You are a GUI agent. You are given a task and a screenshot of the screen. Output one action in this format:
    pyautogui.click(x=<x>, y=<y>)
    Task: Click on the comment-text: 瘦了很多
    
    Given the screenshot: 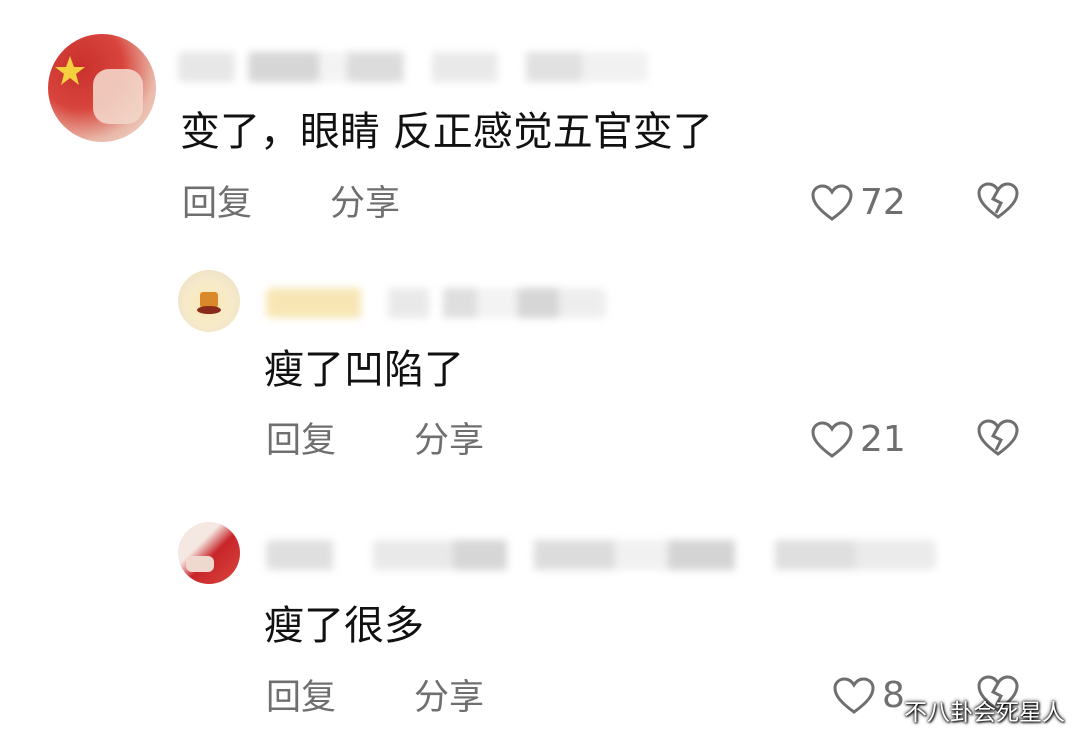 What is the action you would take?
    pyautogui.click(x=344, y=626)
    